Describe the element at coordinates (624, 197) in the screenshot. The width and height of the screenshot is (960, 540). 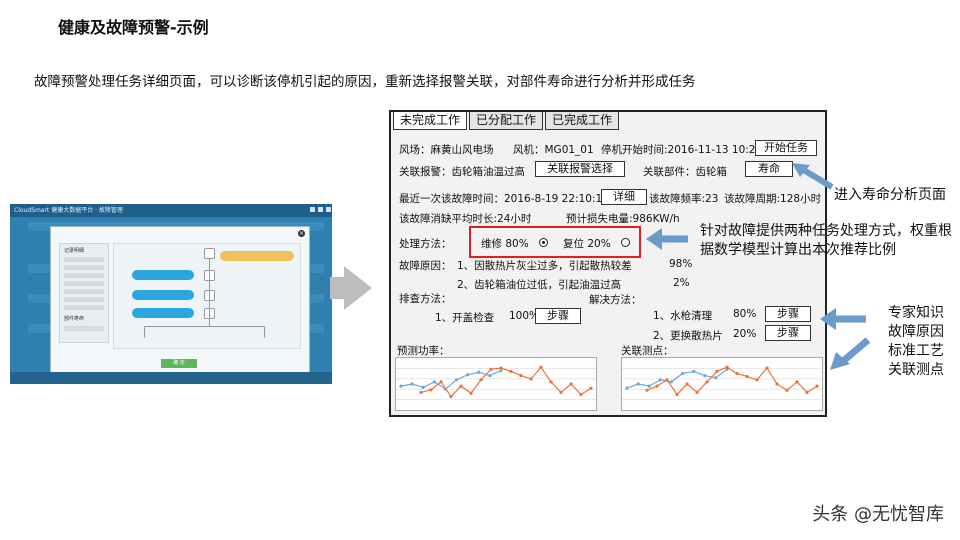
I see `detail-button: 详细` at that location.